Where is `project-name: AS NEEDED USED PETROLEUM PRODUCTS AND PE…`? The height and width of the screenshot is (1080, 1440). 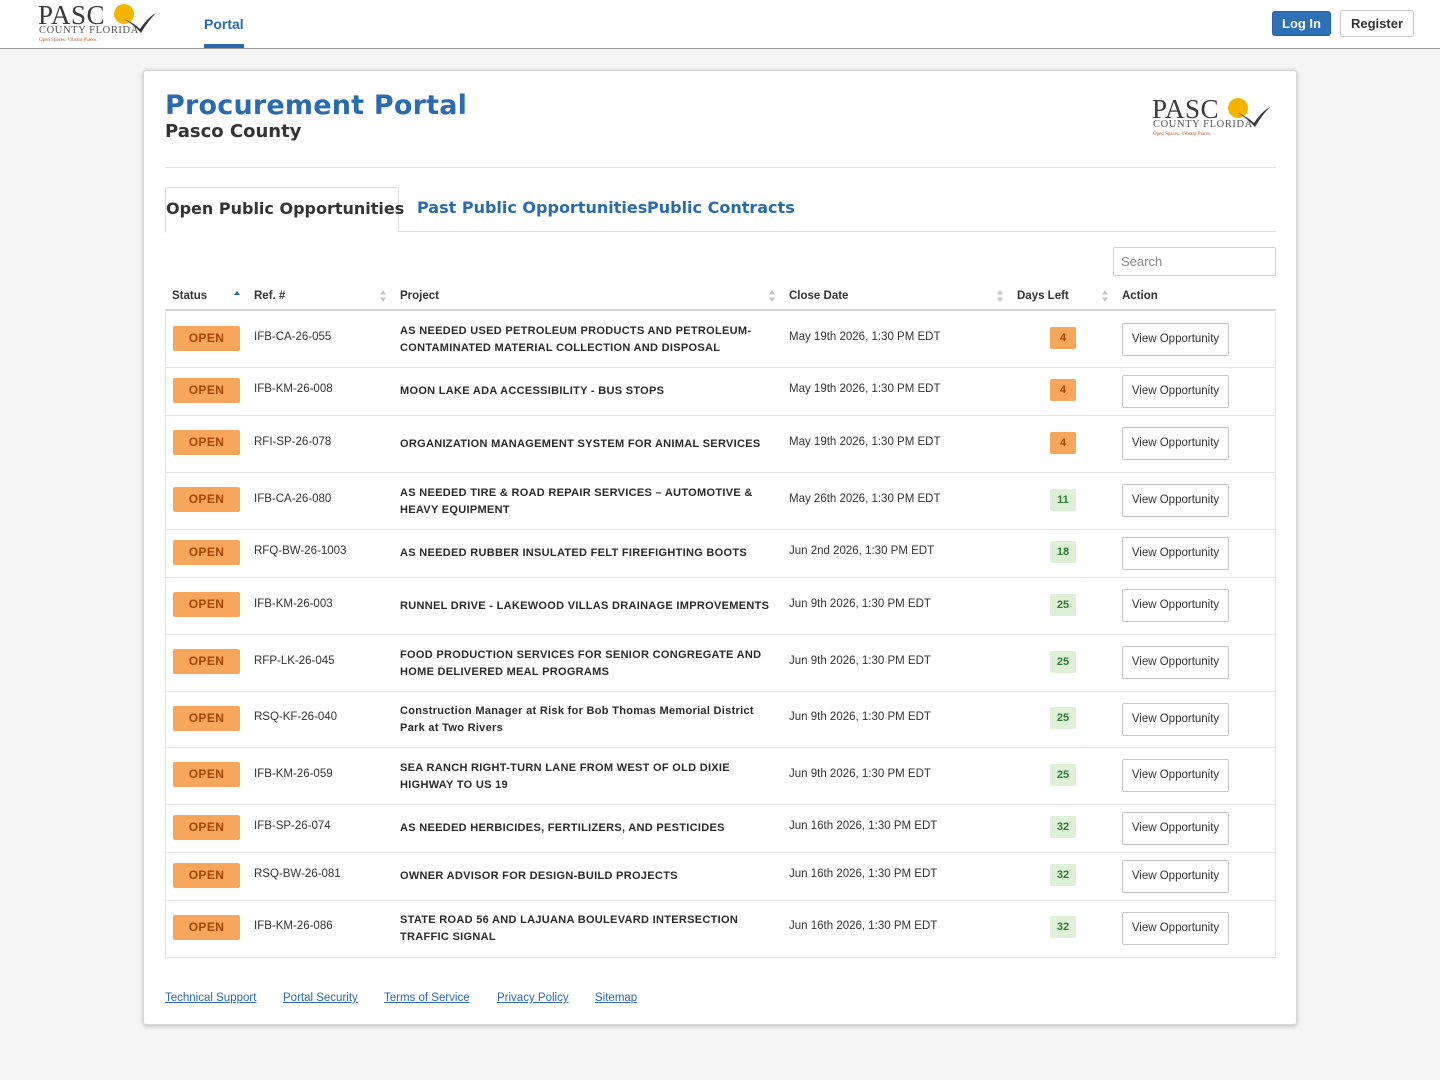
project-name: AS NEEDED USED PETROLEUM PRODUCTS AND PE… is located at coordinates (576, 339).